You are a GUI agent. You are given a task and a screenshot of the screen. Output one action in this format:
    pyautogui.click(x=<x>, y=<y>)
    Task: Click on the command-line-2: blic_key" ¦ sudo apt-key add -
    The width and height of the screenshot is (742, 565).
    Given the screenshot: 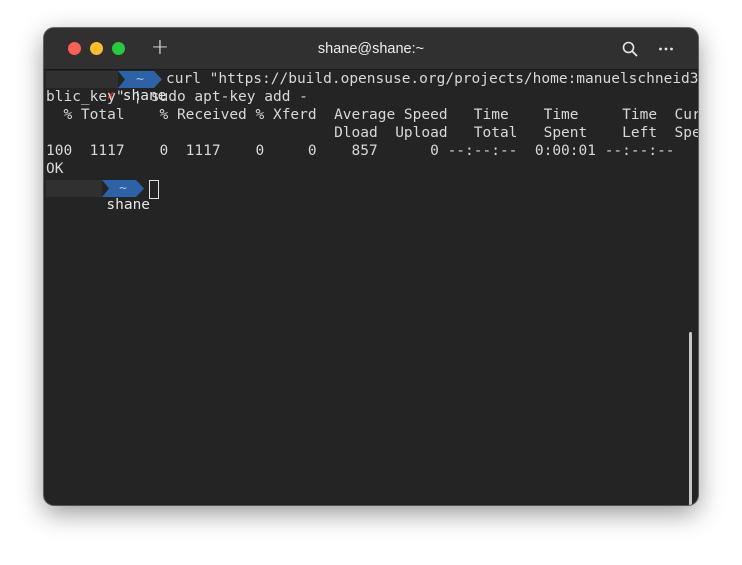 What is the action you would take?
    pyautogui.click(x=177, y=97)
    